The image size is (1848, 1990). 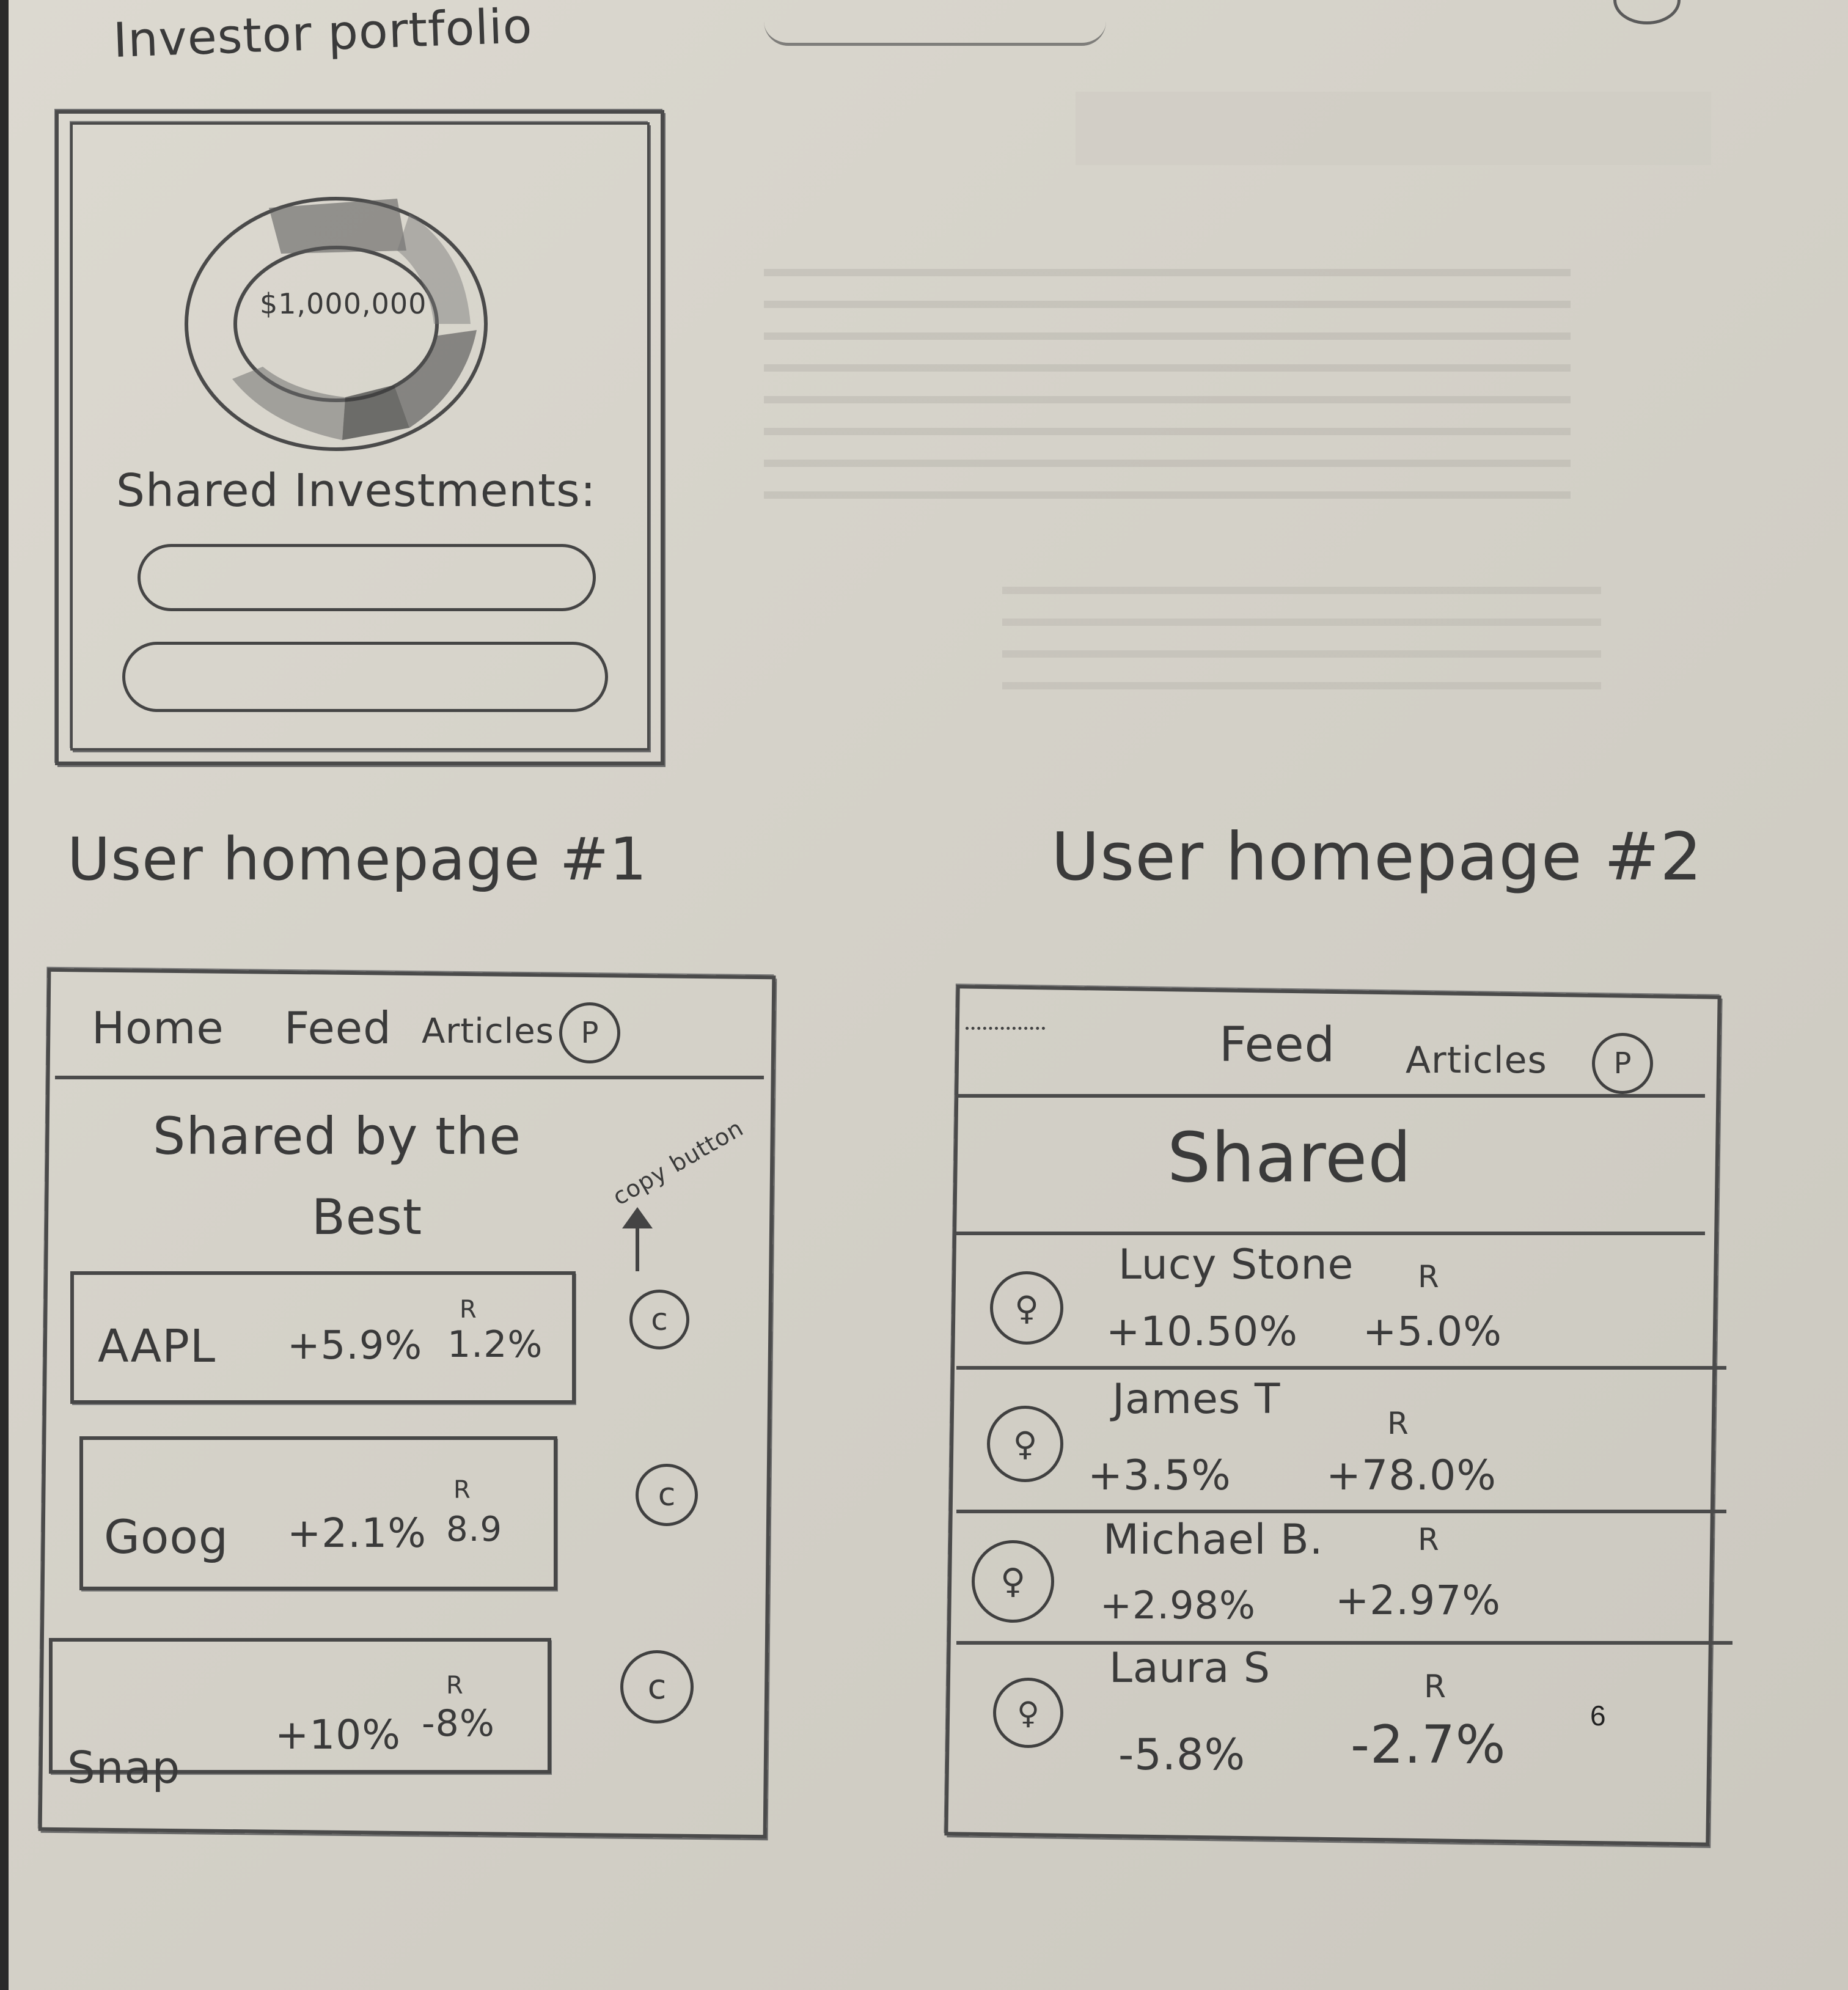 I want to click on stock-ticker: Snap, so click(x=124, y=1767).